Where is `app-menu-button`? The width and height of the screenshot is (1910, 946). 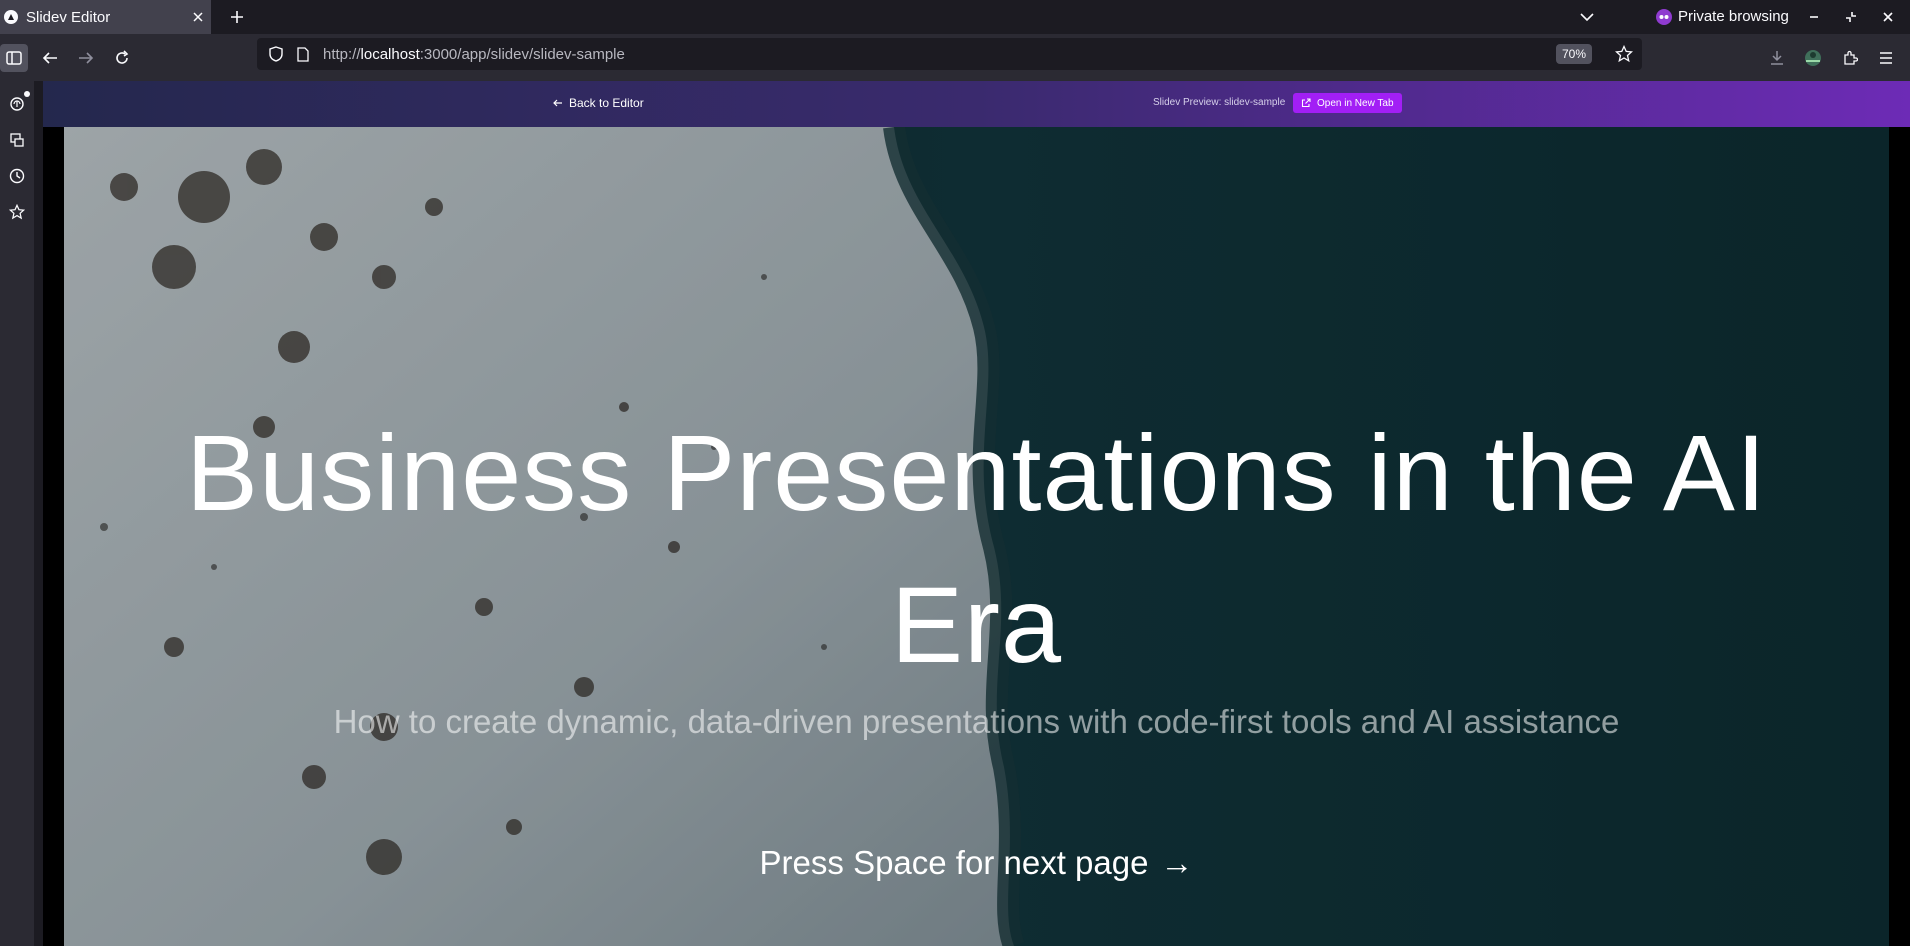
app-menu-button is located at coordinates (1886, 58).